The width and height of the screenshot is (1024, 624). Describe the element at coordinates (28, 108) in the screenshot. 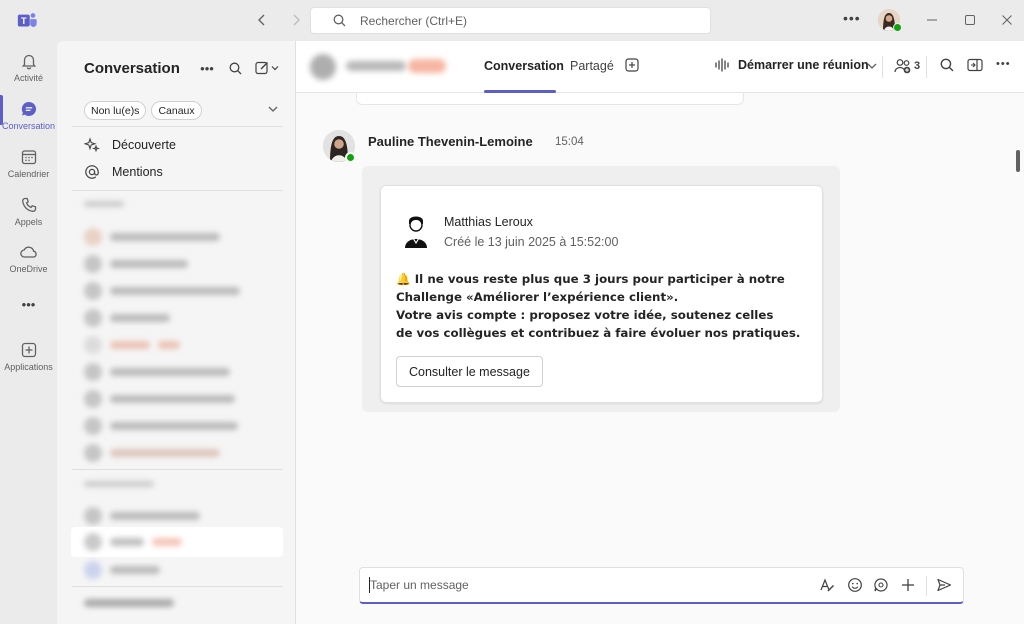

I see `chat-icon` at that location.